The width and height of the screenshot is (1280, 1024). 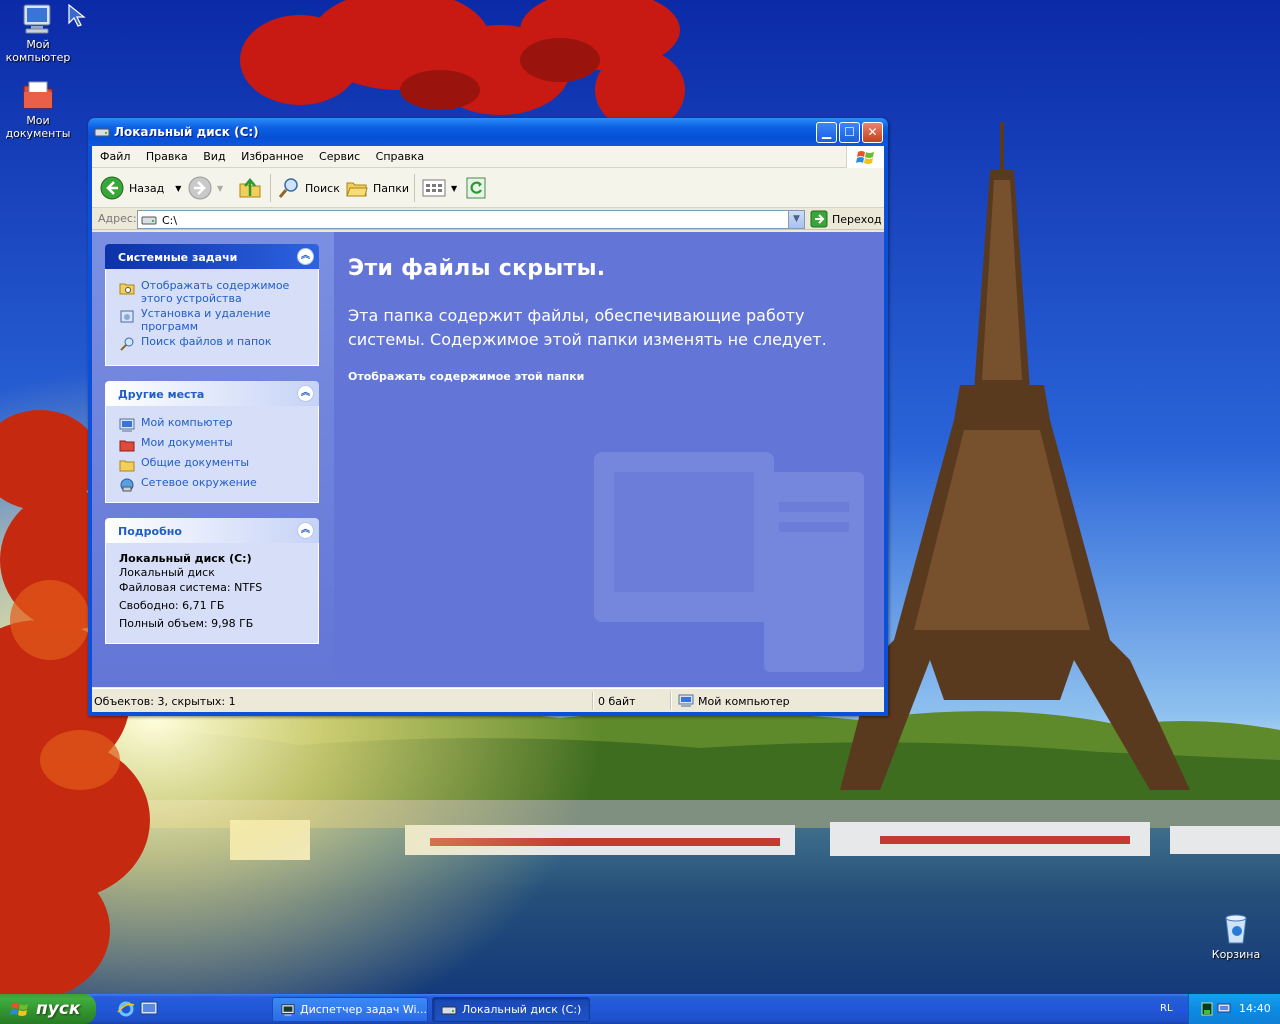 What do you see at coordinates (471, 219) in the screenshot?
I see `address-input: C:\ ▼` at bounding box center [471, 219].